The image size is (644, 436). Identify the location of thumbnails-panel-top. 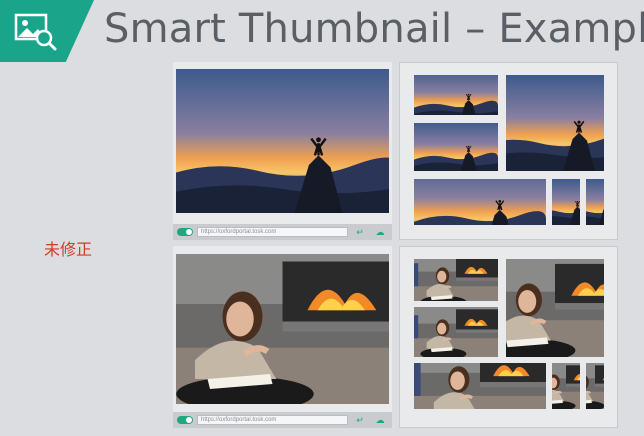
(508, 151).